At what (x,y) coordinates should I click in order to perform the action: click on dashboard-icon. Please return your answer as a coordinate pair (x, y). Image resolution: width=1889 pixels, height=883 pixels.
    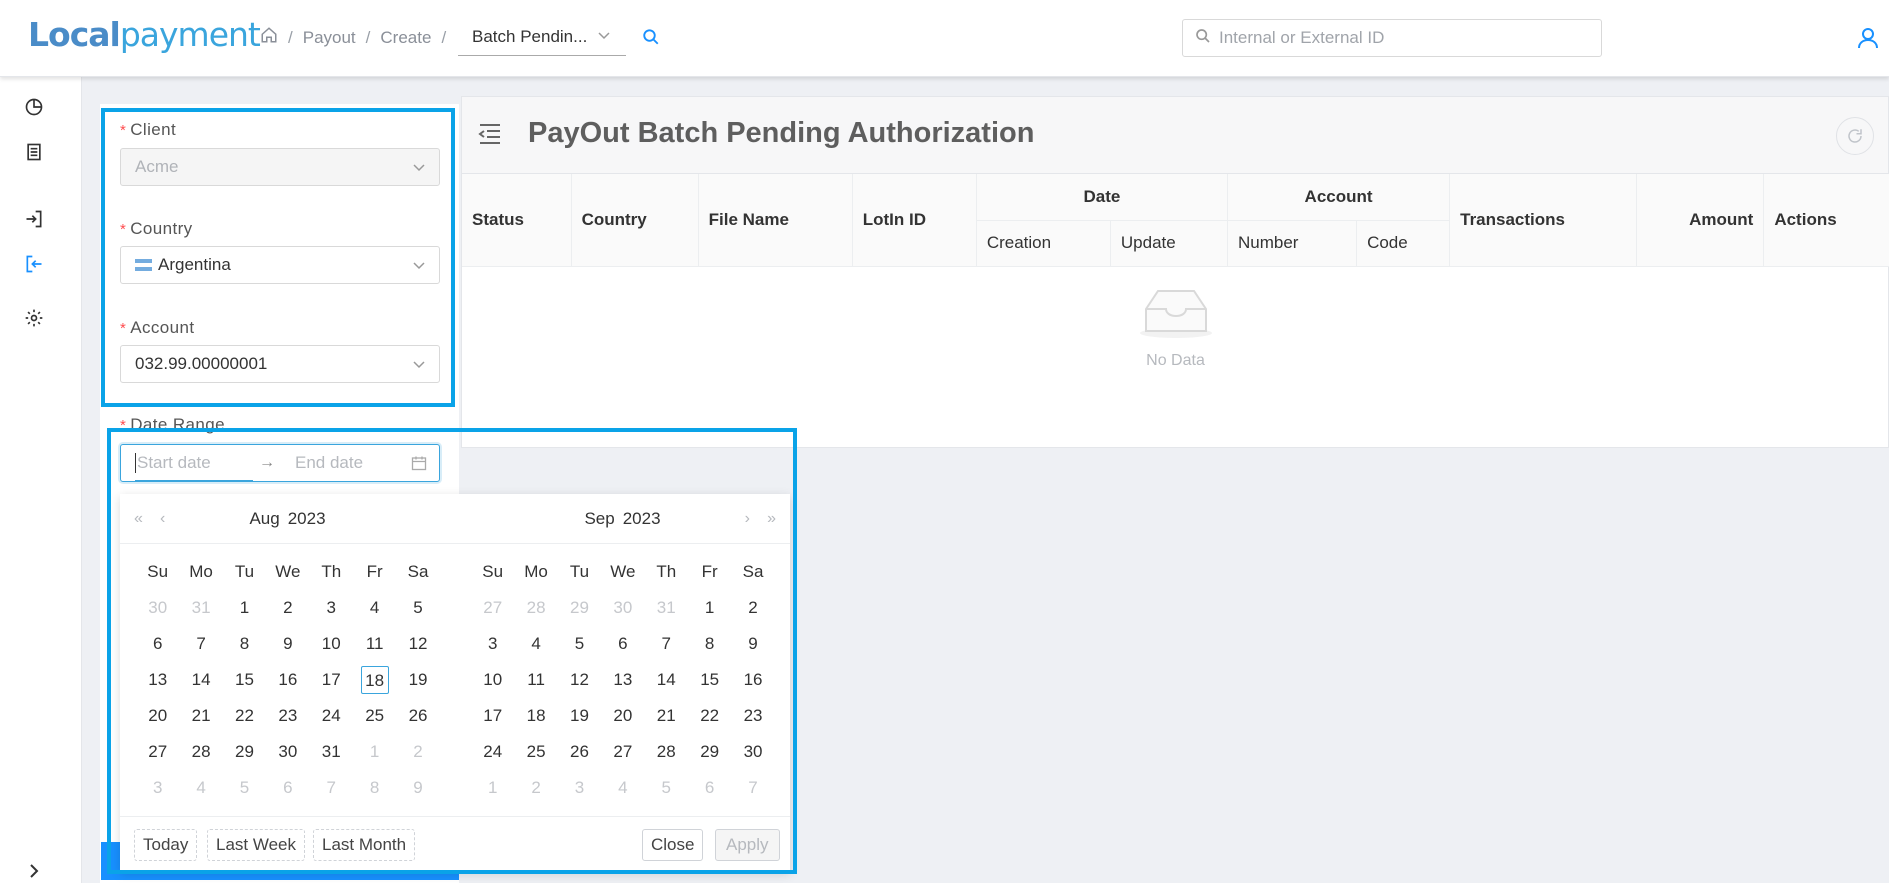
    Looking at the image, I should click on (34, 107).